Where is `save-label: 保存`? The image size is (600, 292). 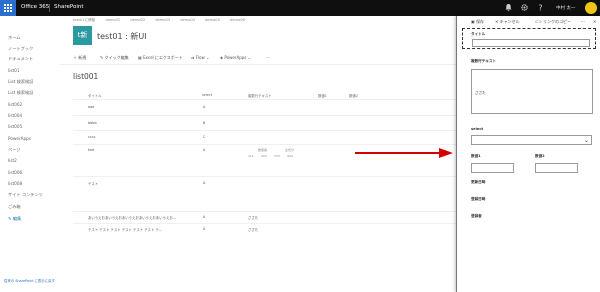 save-label: 保存 is located at coordinates (480, 21).